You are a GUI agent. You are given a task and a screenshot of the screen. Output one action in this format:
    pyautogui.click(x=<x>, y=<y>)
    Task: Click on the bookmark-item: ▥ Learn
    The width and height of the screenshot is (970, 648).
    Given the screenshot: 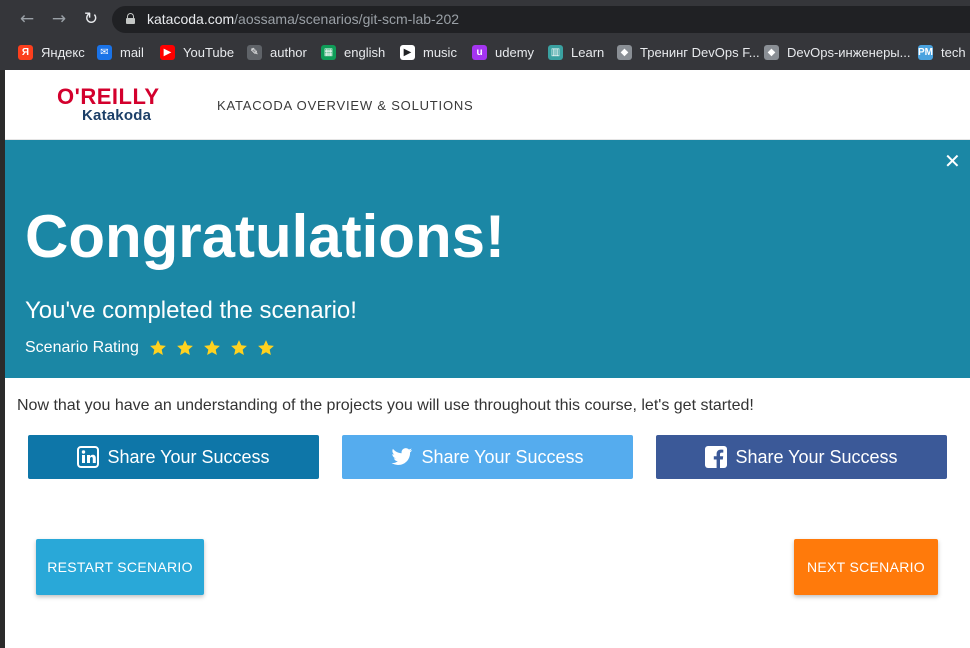 What is the action you would take?
    pyautogui.click(x=576, y=52)
    